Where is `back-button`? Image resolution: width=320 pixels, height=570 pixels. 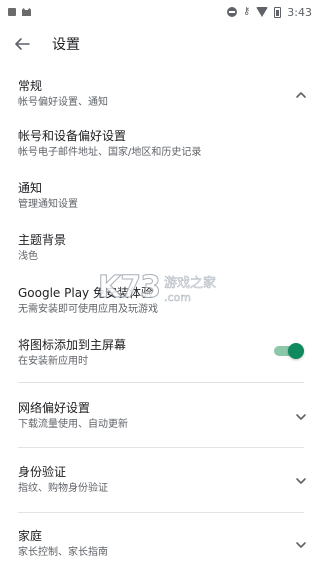 back-button is located at coordinates (22, 44).